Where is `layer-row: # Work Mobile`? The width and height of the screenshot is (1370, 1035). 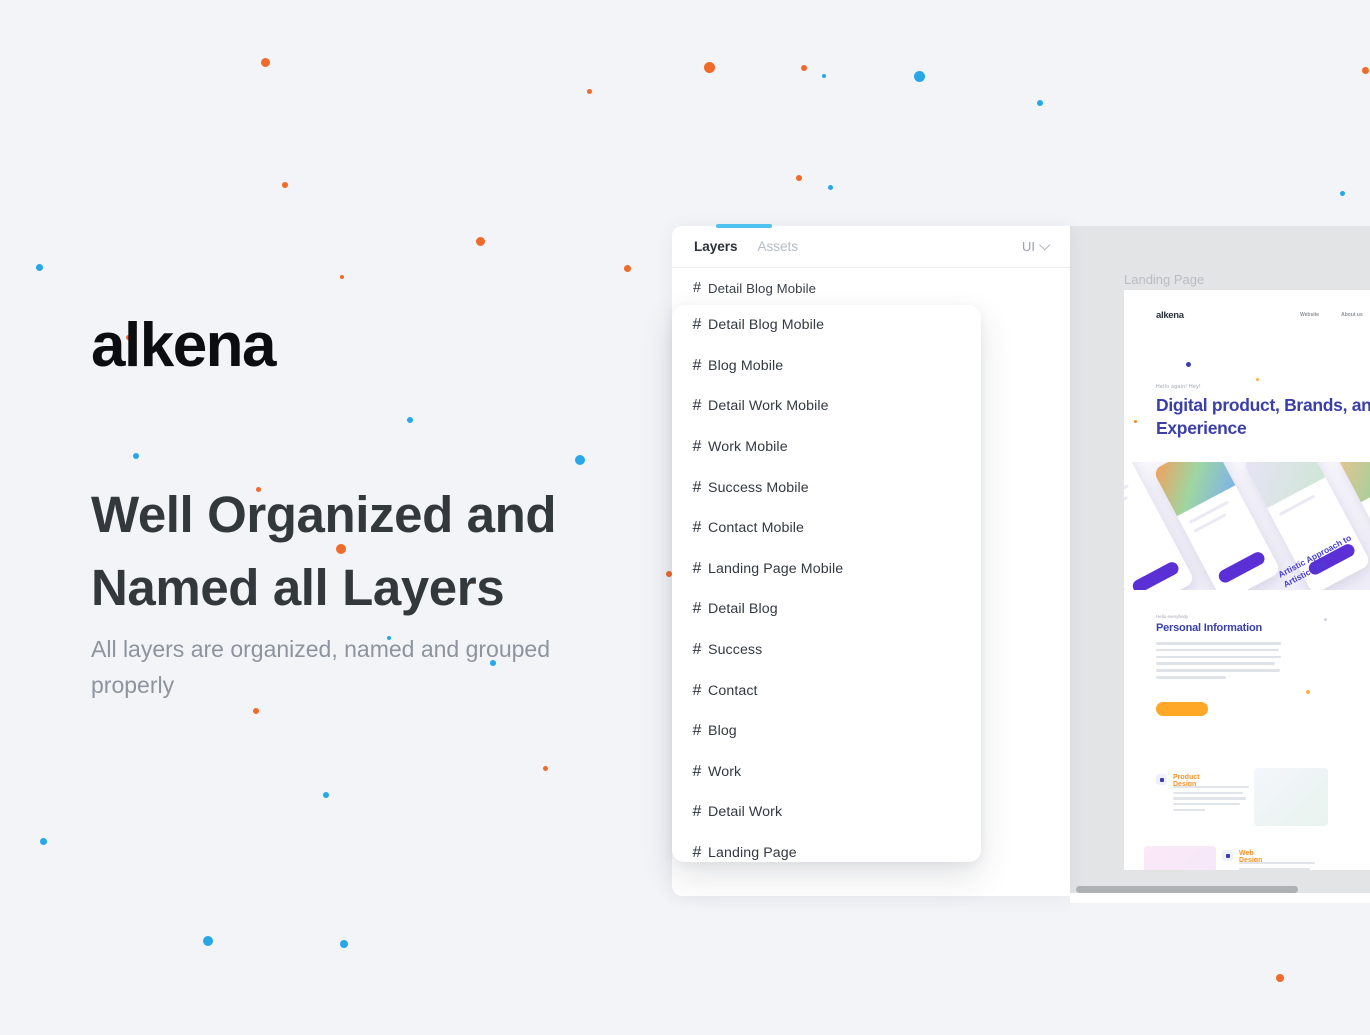
layer-row: # Work Mobile is located at coordinates (826, 447).